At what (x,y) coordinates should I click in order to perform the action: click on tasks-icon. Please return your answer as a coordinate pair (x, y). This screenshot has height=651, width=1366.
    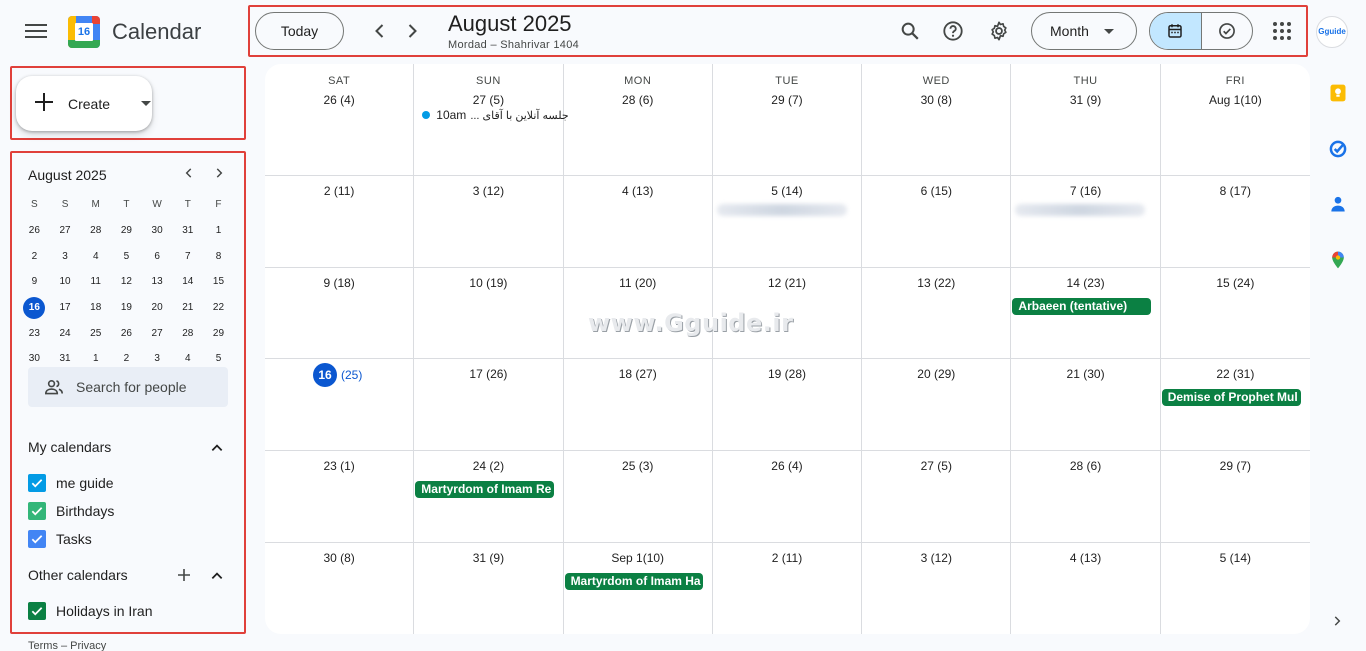
    Looking at the image, I should click on (1338, 149).